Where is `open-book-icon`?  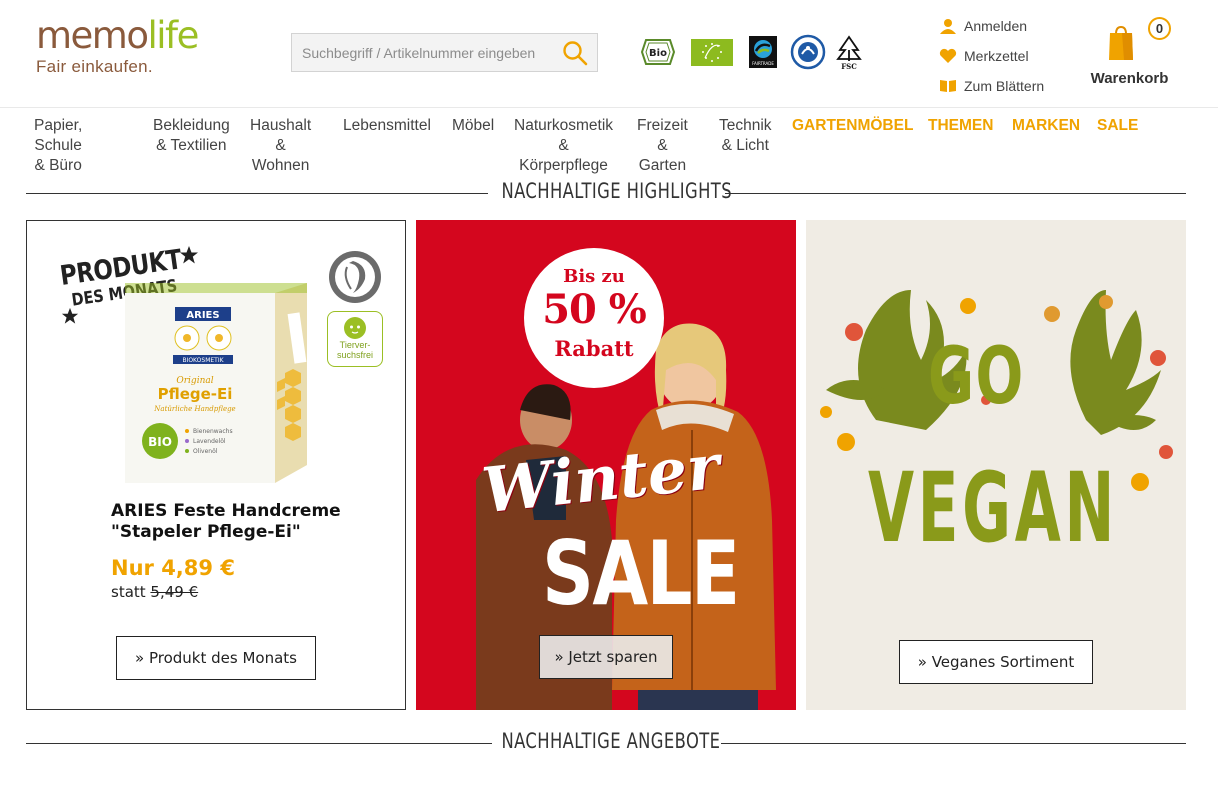 open-book-icon is located at coordinates (948, 86).